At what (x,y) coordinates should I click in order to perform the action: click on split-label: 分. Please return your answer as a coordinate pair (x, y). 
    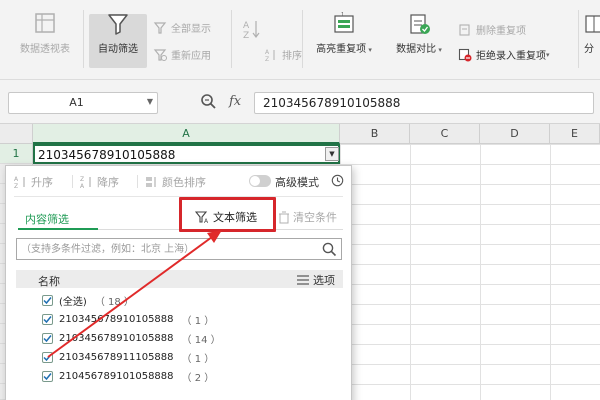
    Looking at the image, I should click on (589, 49).